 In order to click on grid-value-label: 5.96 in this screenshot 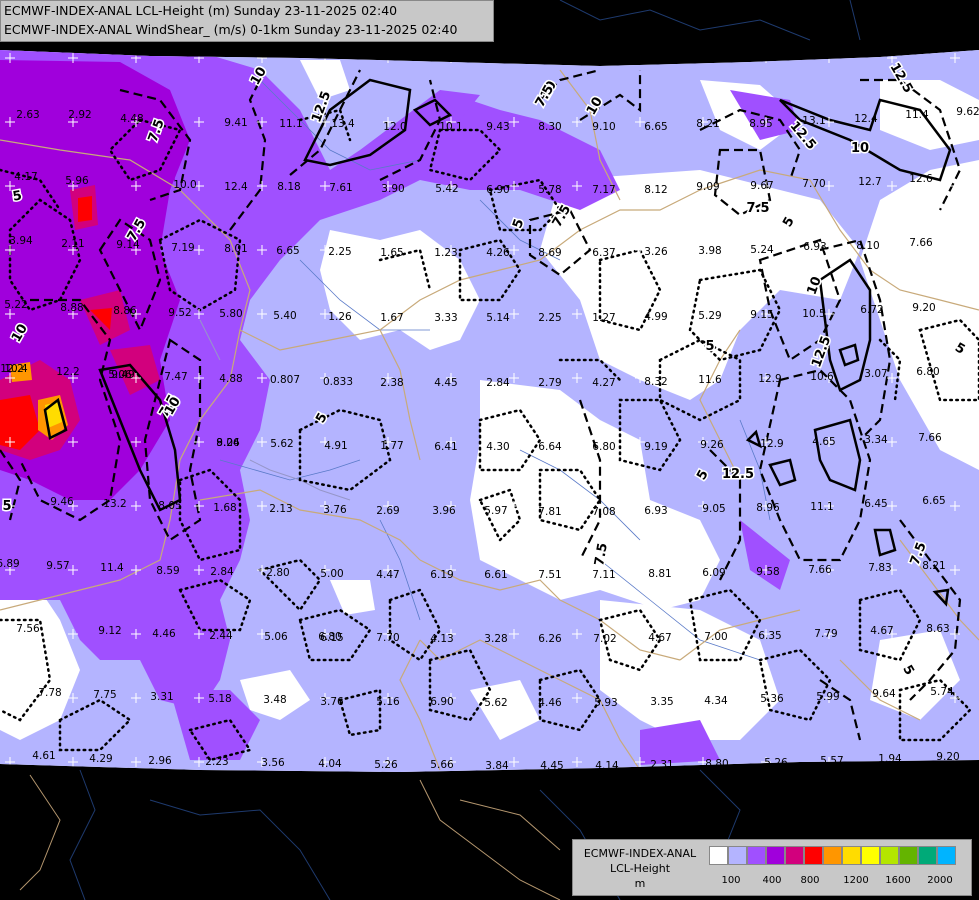, I will do `click(77, 181)`.